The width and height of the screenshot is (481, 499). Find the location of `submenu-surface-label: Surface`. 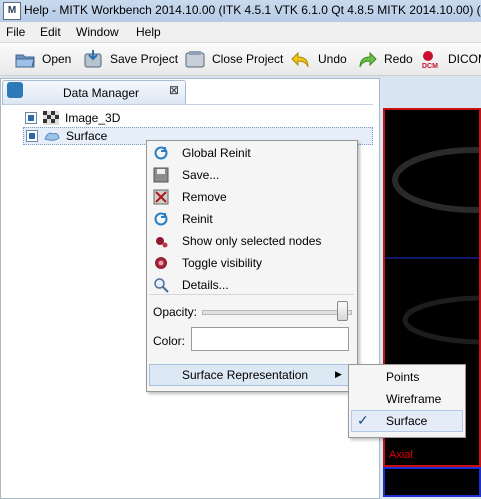

submenu-surface-label: Surface is located at coordinates (407, 421).